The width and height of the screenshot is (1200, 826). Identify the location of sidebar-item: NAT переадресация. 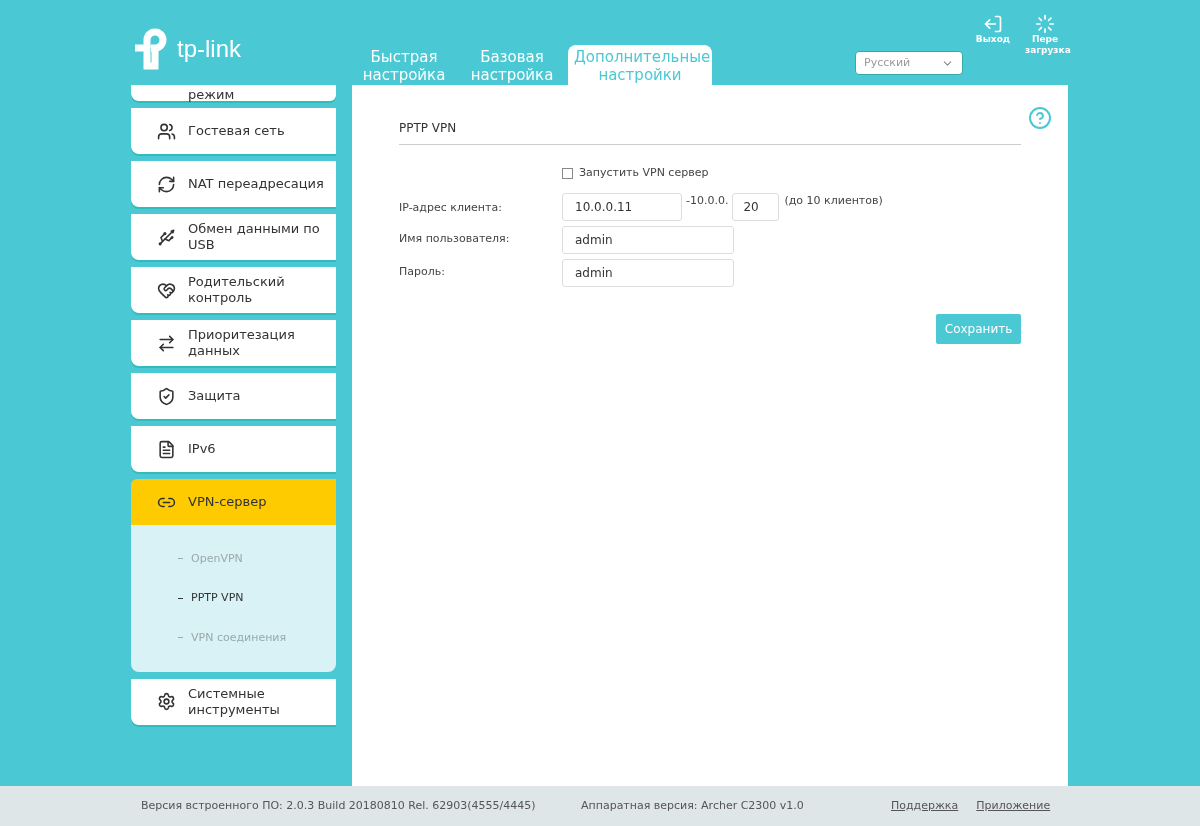
(233, 184).